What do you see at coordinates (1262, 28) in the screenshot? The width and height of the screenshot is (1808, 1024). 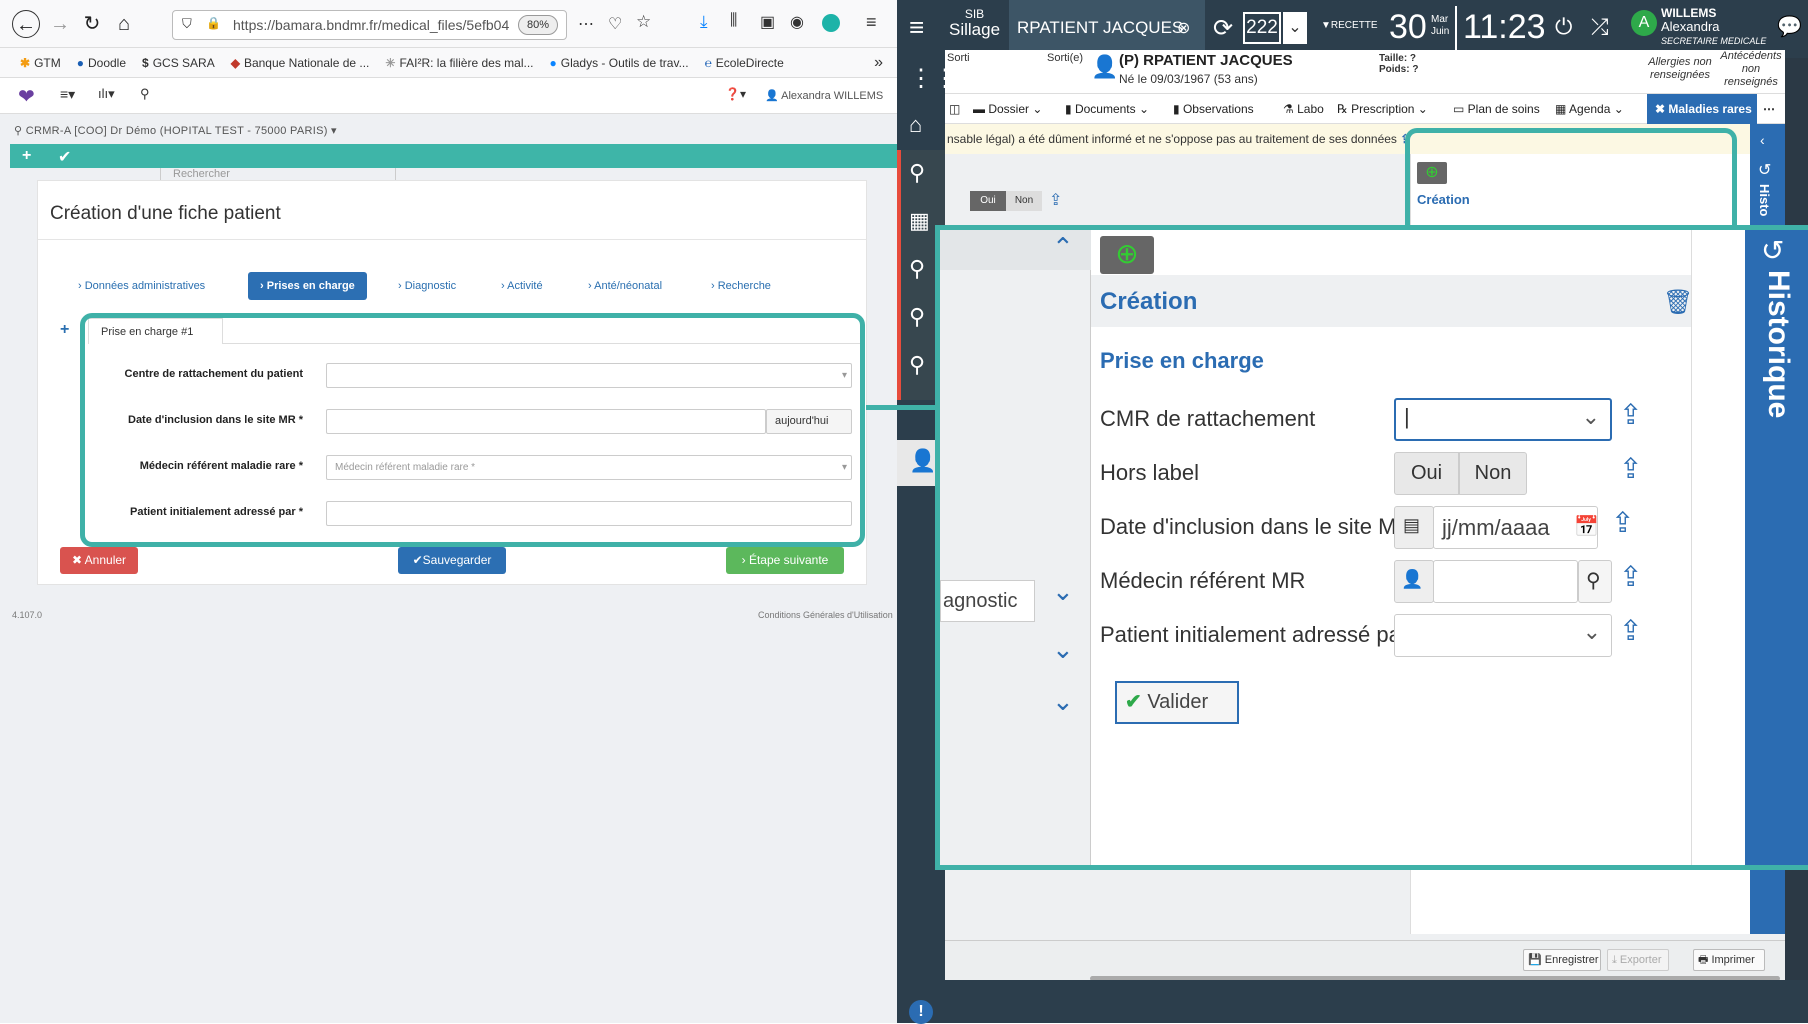 I see `count-badge: 222` at bounding box center [1262, 28].